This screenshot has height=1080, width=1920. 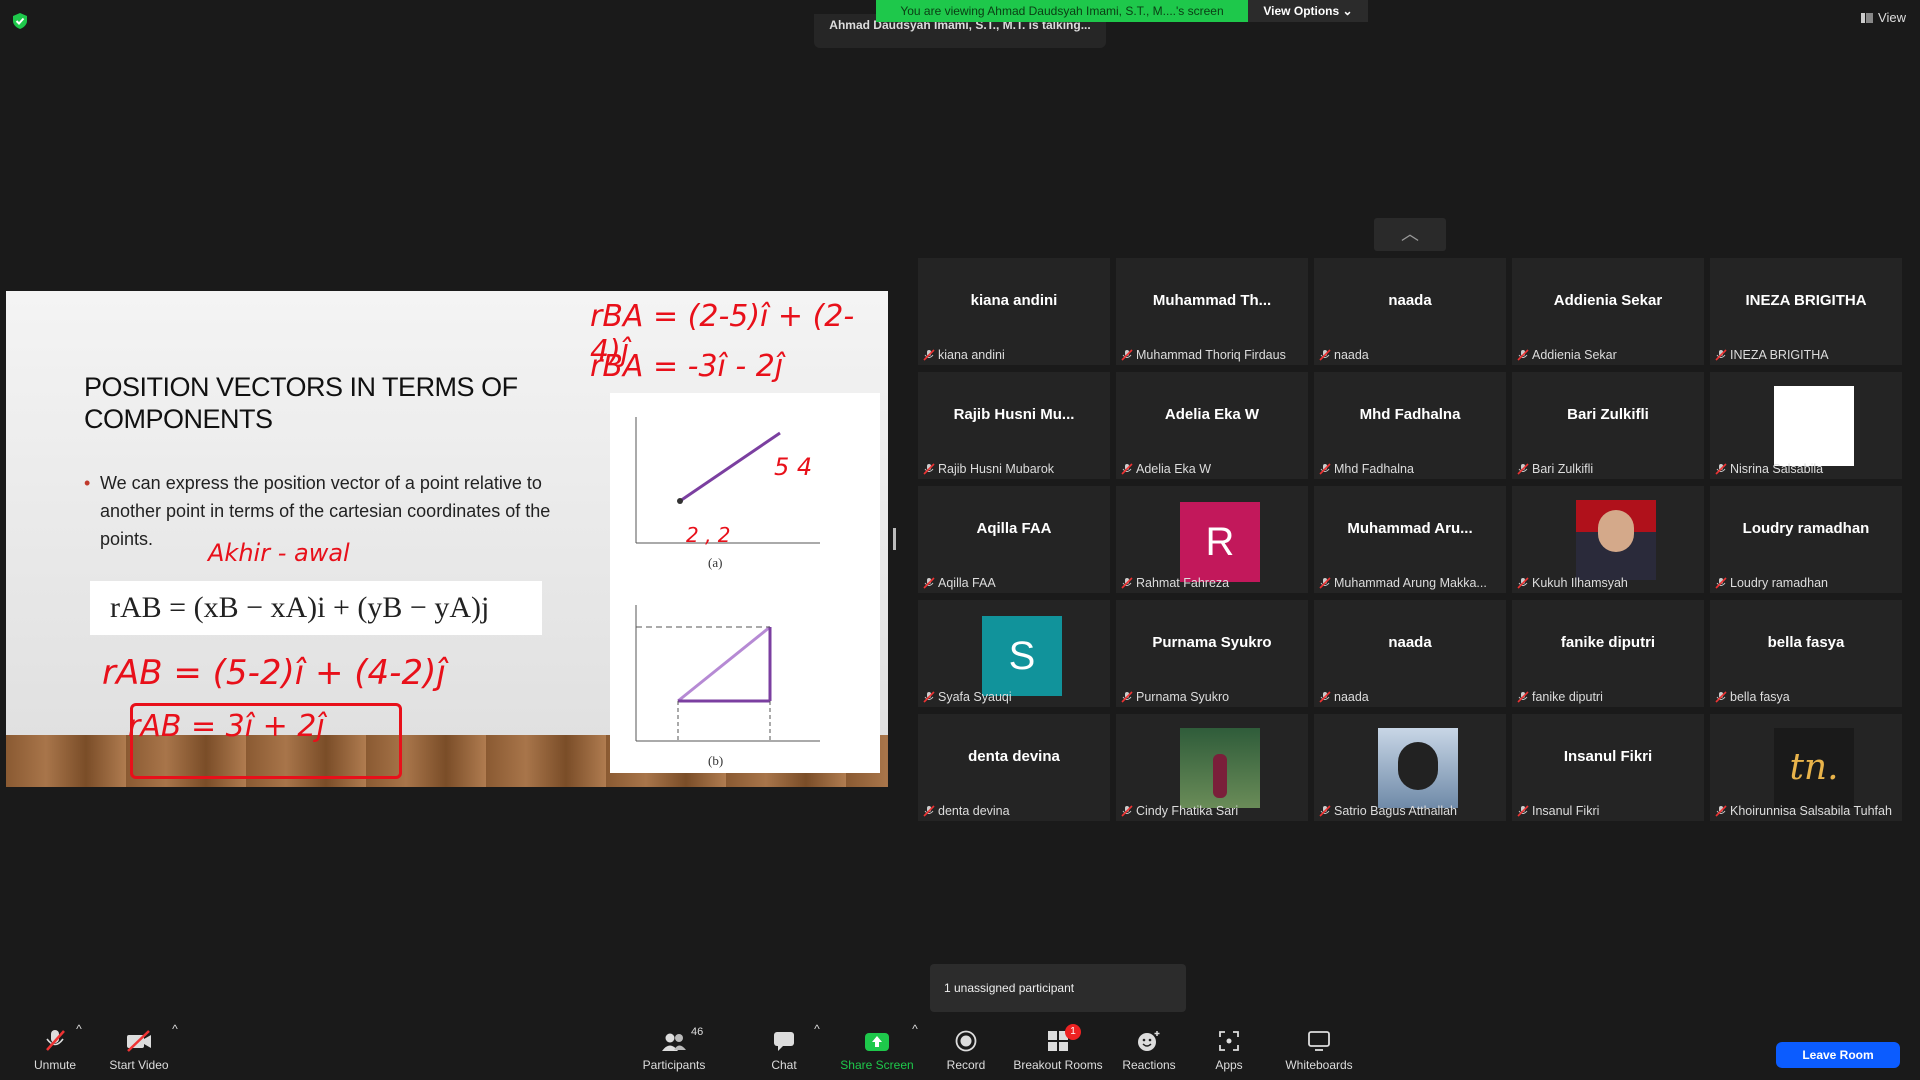 I want to click on participant-name-label: Loudry ramadhan, so click(x=1806, y=583).